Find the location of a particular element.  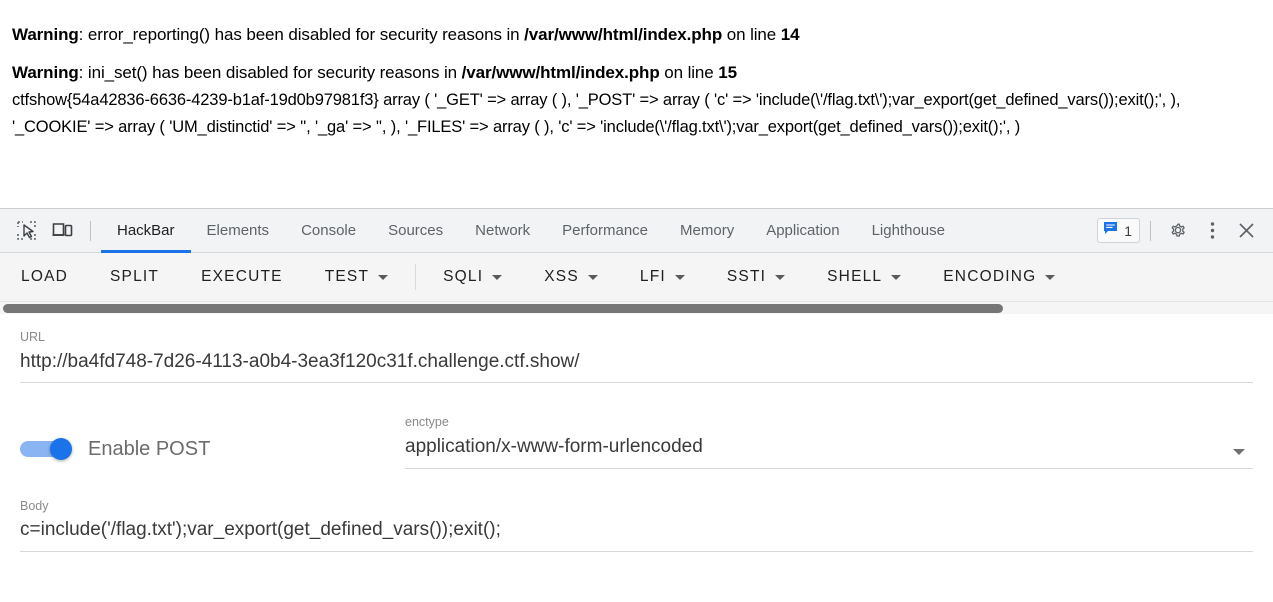

tab-label: Sources is located at coordinates (416, 230).